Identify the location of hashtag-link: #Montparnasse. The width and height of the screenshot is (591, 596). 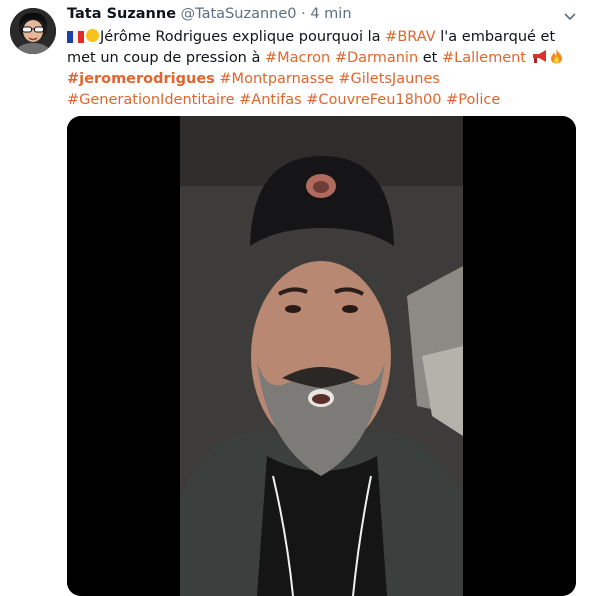
(276, 79).